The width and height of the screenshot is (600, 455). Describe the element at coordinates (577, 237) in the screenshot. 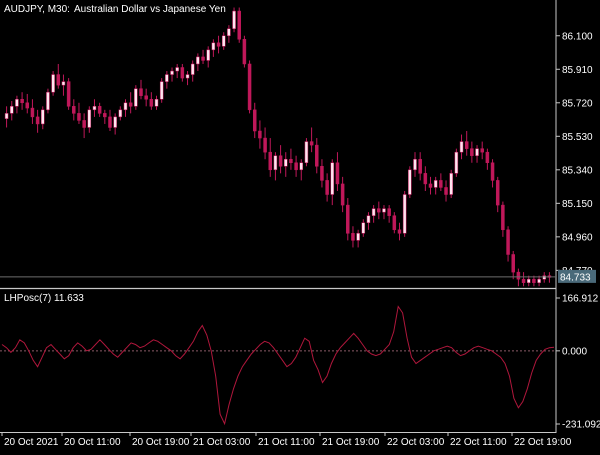

I see `price-tick-label: 84.960` at that location.